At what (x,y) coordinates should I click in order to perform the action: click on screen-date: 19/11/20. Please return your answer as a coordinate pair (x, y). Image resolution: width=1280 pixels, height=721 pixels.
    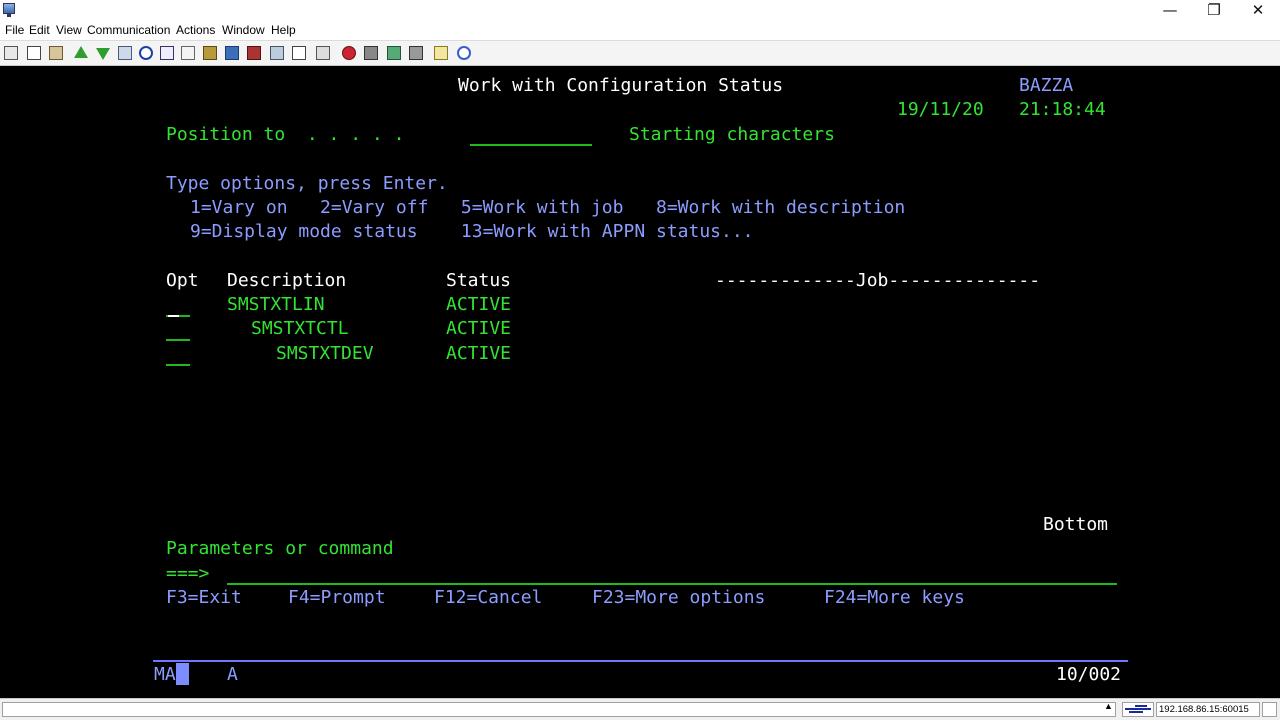
    Looking at the image, I should click on (940, 109).